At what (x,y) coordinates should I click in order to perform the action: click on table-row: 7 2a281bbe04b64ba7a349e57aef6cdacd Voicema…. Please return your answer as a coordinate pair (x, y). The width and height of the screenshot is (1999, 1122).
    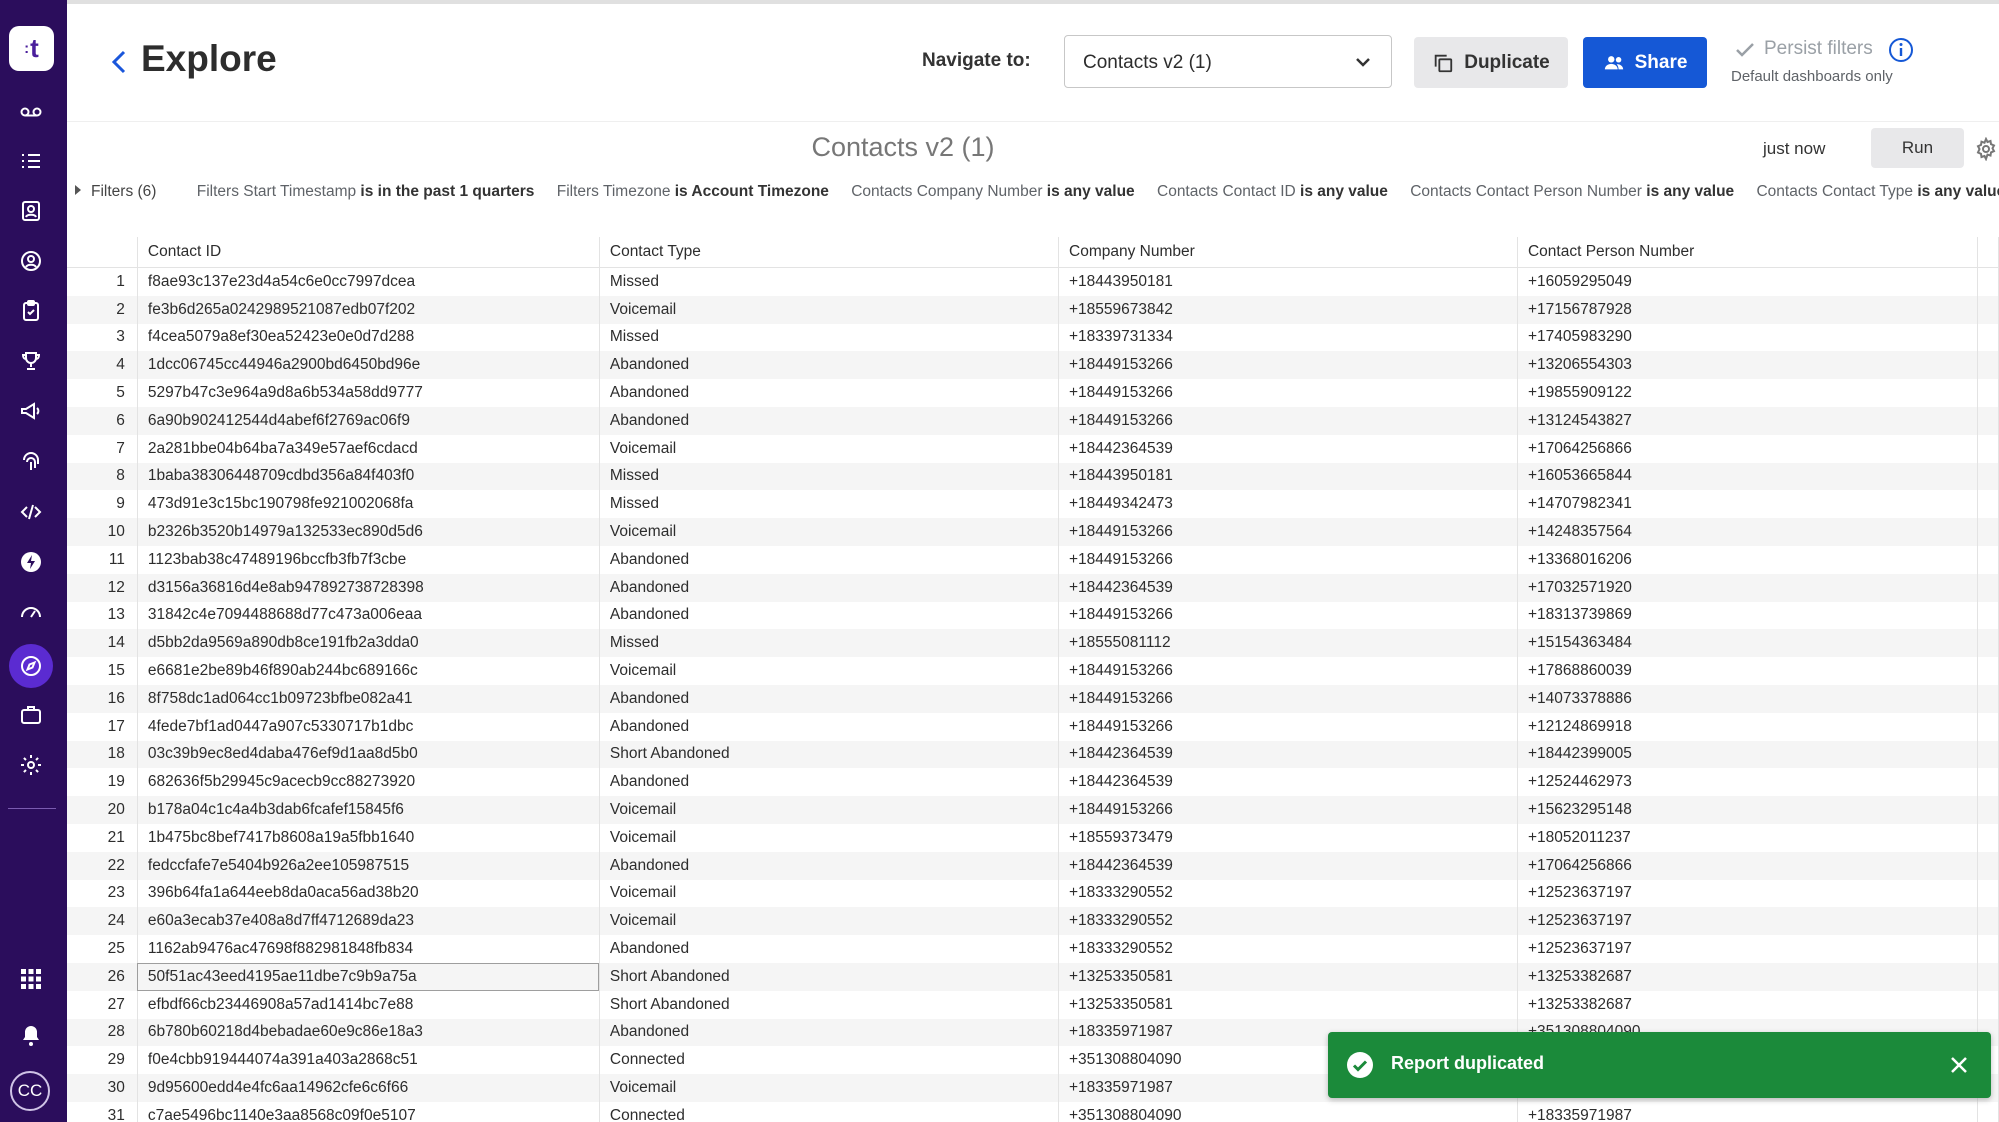
    Looking at the image, I should click on (1033, 448).